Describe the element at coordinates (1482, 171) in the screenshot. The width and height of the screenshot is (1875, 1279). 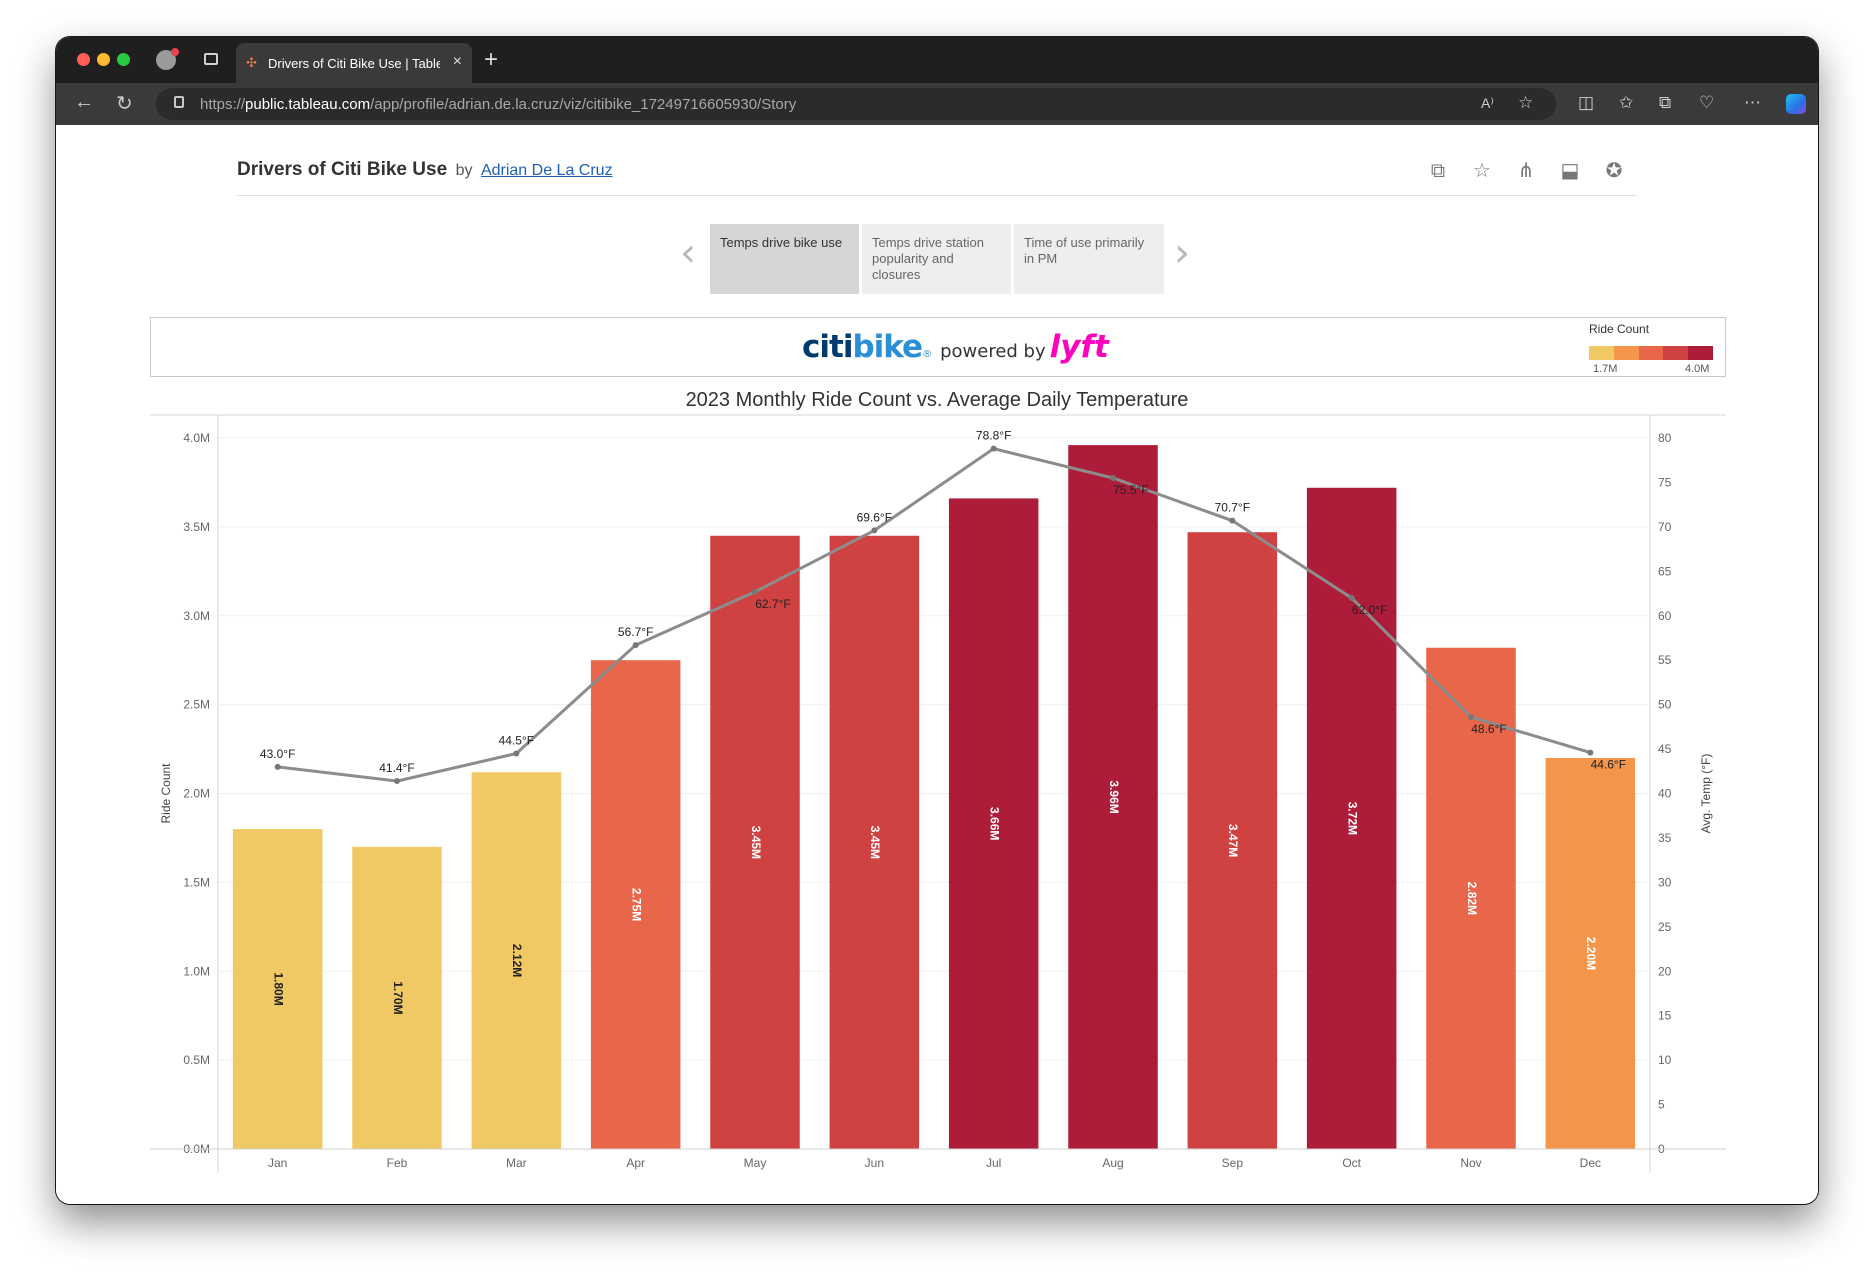
I see `favorite-icon: ☆` at that location.